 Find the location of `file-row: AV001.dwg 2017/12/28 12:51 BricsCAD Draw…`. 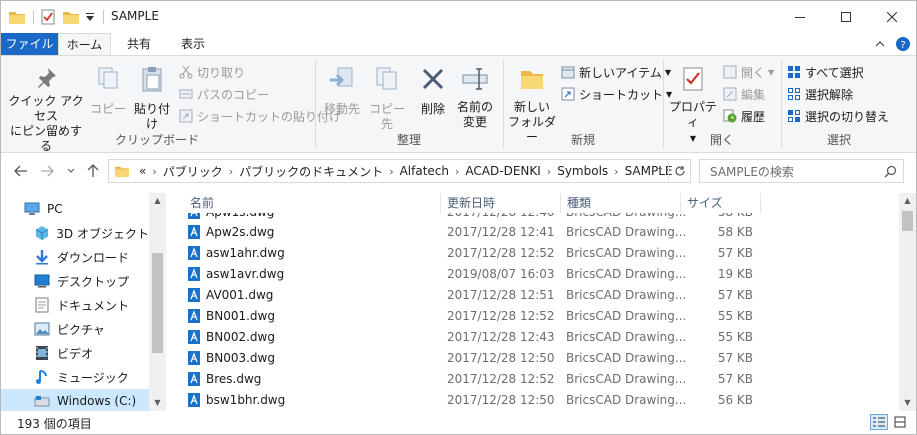

file-row: AV001.dwg 2017/12/28 12:51 BricsCAD Draw… is located at coordinates (532, 295).